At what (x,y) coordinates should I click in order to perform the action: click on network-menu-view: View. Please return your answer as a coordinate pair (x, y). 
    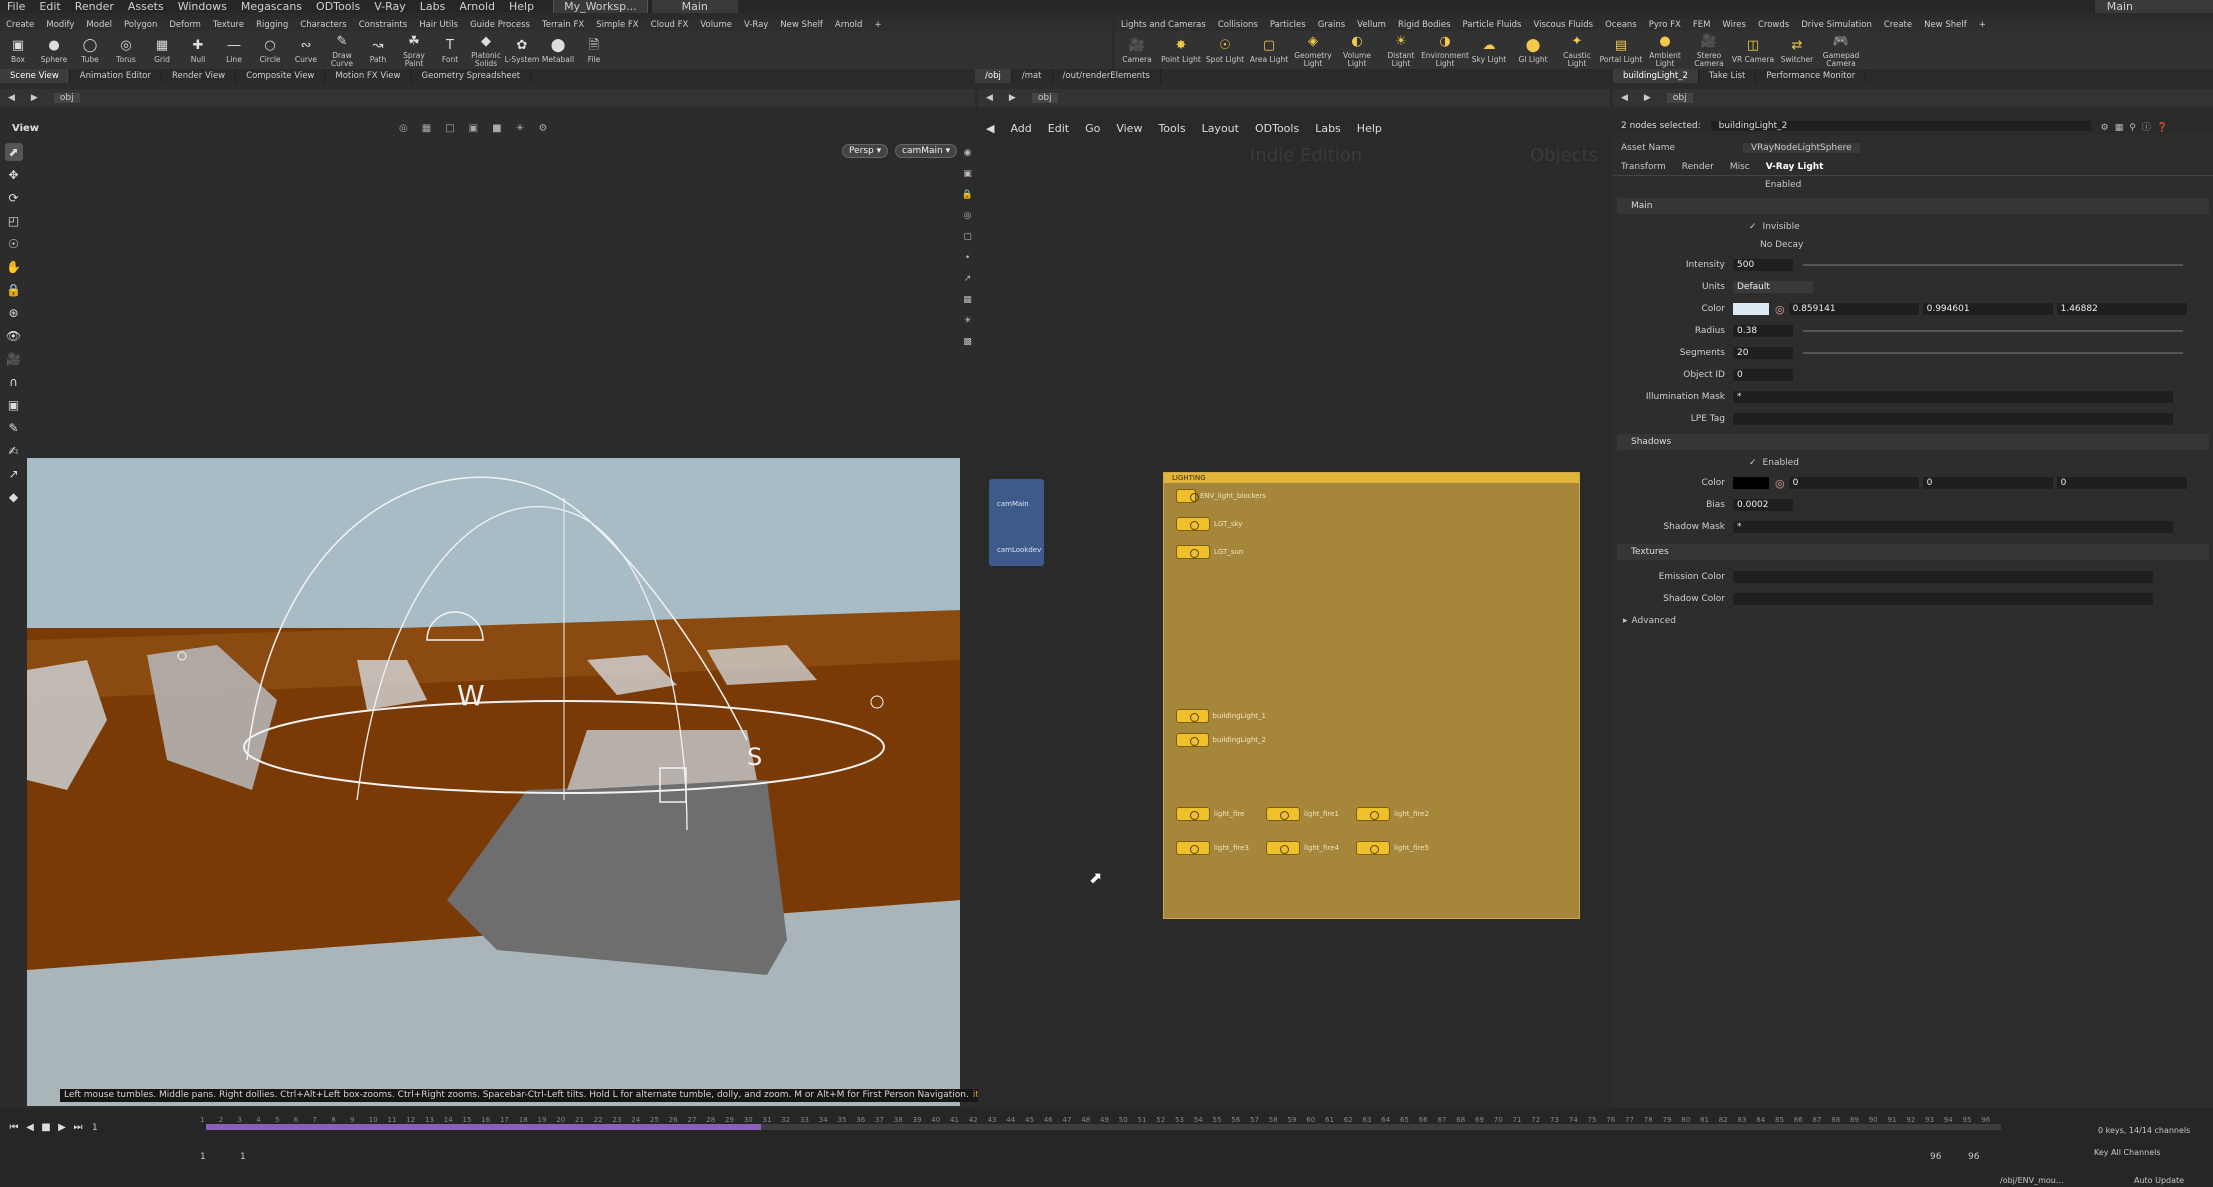
    Looking at the image, I should click on (1129, 128).